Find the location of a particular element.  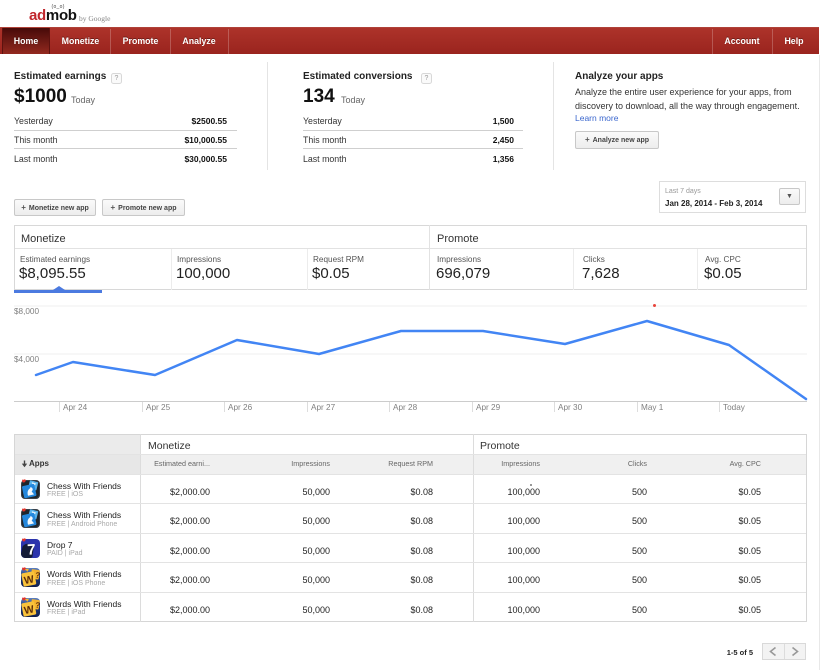

svg-text: Apr 27 is located at coordinates (323, 407).